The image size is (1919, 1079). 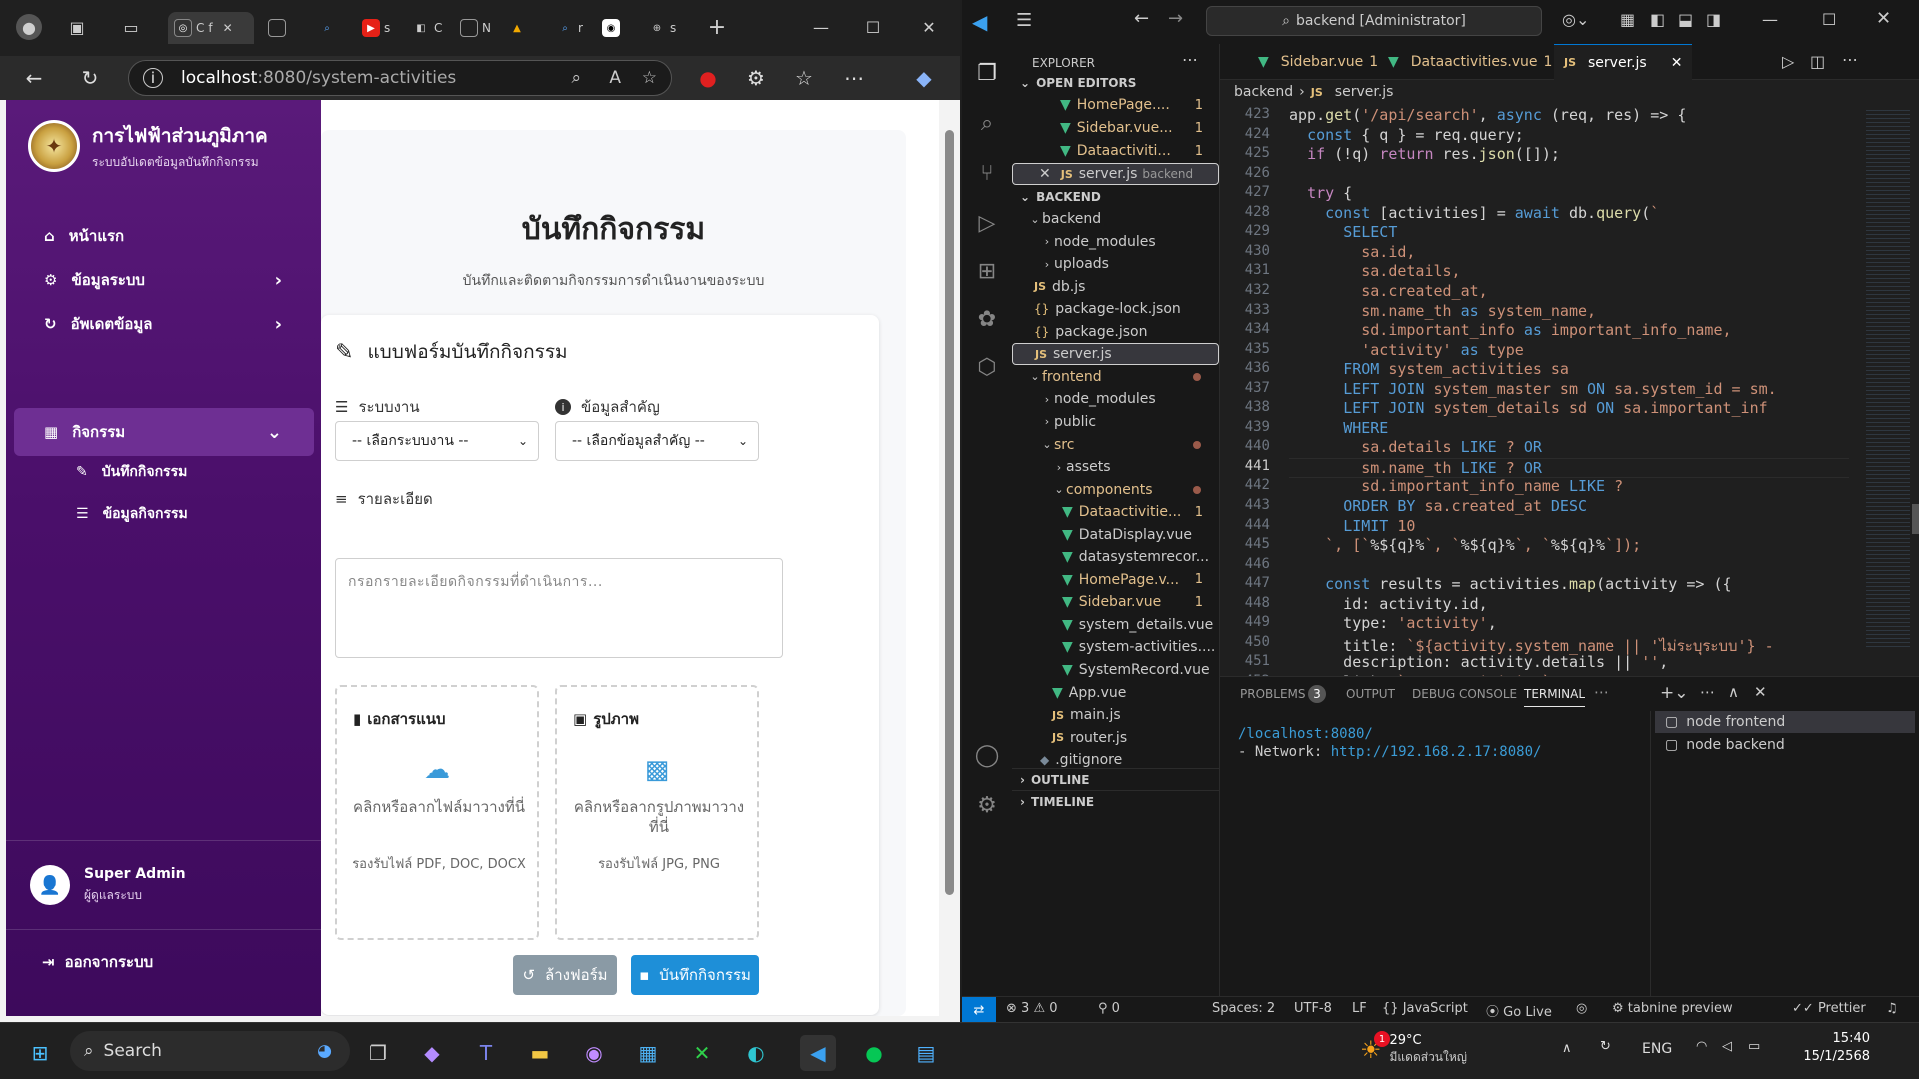 I want to click on sync-icon: ↻, so click(x=1605, y=1046).